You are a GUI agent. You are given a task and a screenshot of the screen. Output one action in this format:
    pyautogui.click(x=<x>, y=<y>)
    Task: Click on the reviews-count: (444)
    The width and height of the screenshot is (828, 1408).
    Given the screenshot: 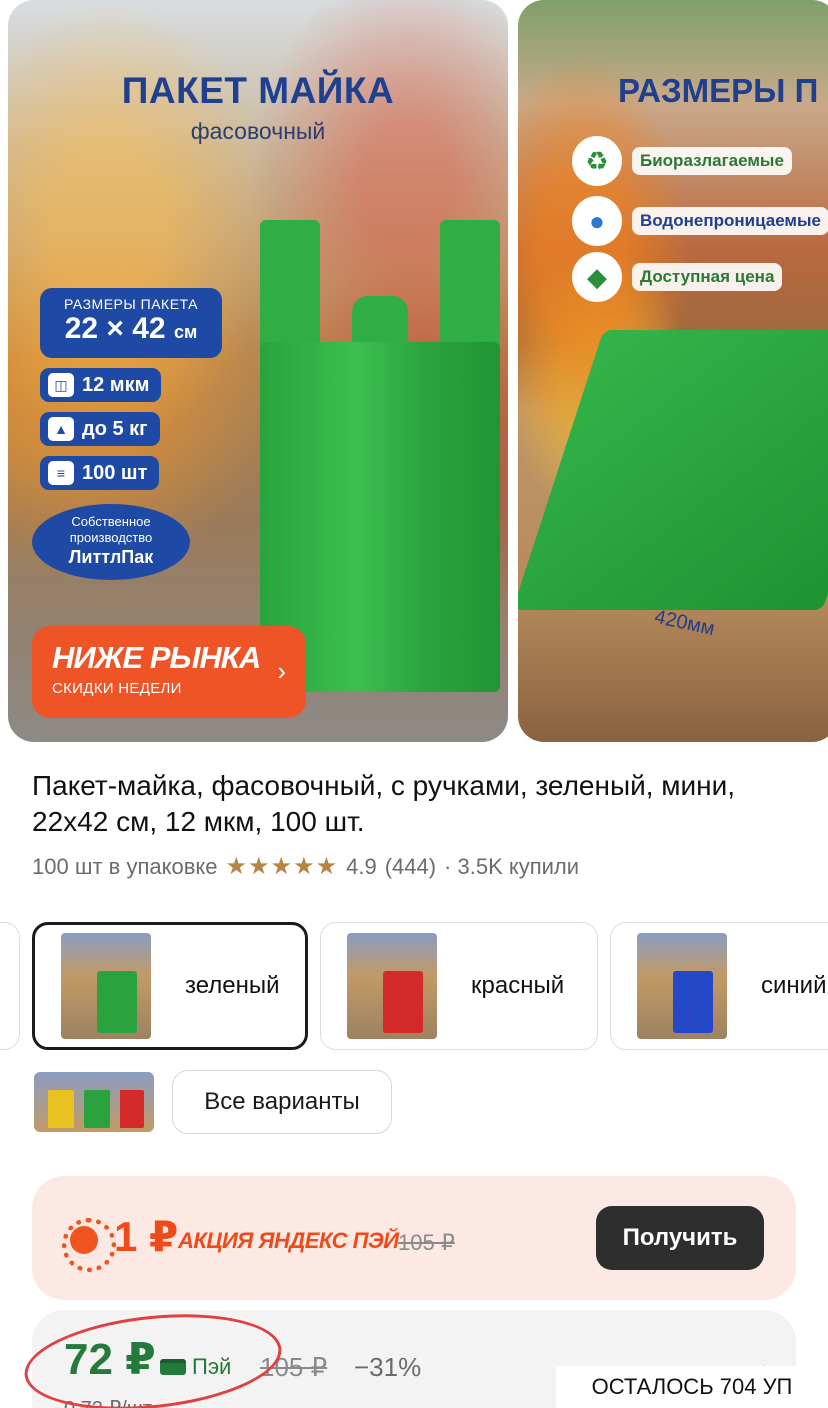 What is the action you would take?
    pyautogui.click(x=410, y=867)
    